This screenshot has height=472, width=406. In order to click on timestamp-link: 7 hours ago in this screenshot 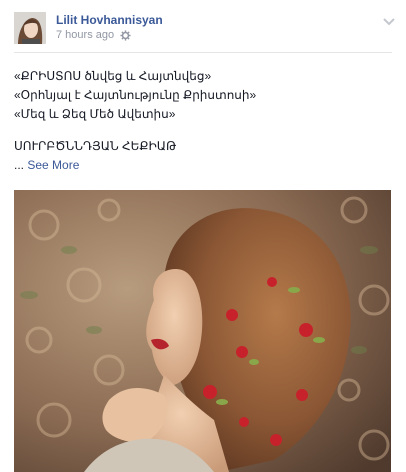, I will do `click(85, 35)`.